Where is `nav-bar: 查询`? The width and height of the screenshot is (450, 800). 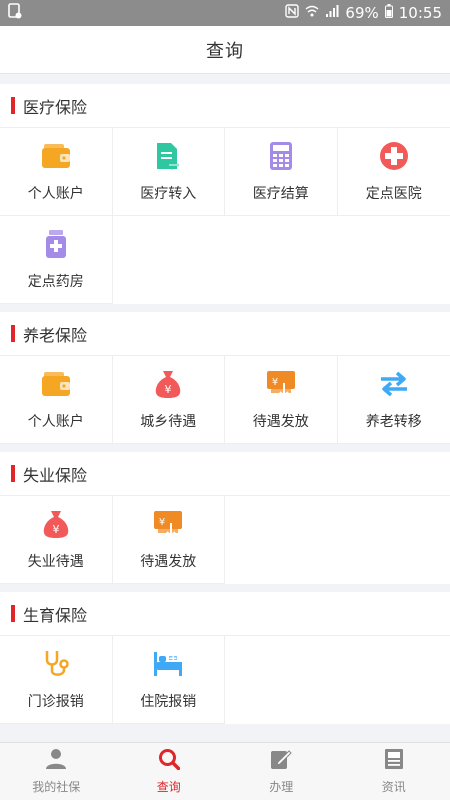
nav-bar: 查询 is located at coordinates (225, 50).